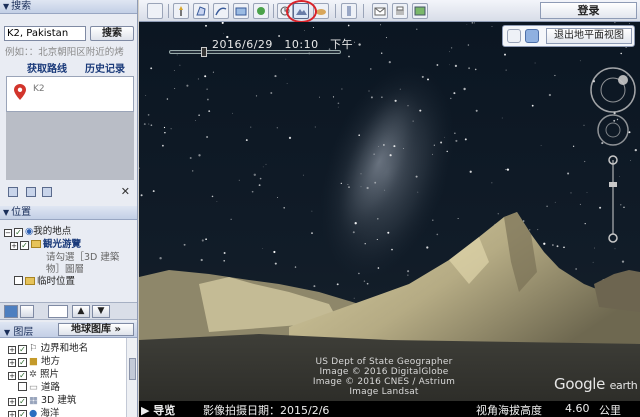 The width and height of the screenshot is (640, 417). I want to click on move-up-button: ▲, so click(81, 311).